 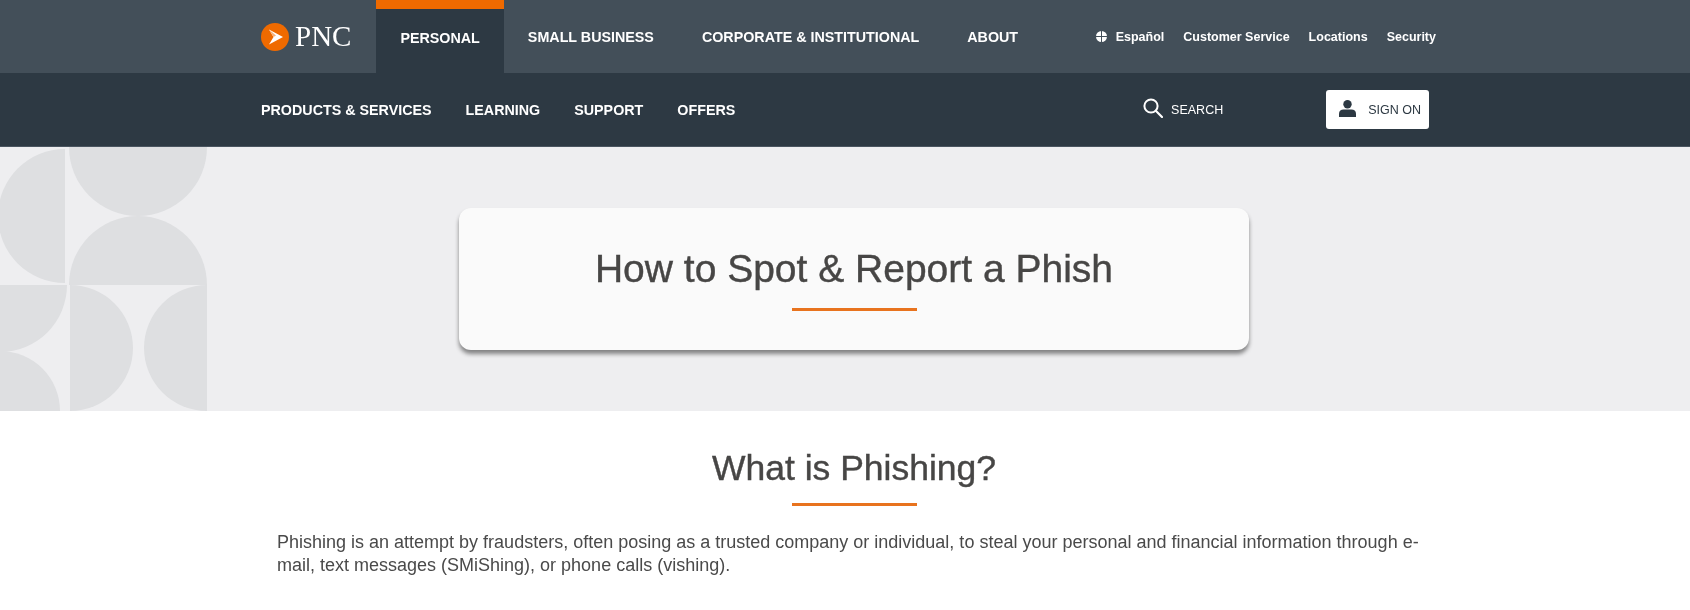 I want to click on nav-tab: CORPORATE & INSTITUTIONAL, so click(x=810, y=36).